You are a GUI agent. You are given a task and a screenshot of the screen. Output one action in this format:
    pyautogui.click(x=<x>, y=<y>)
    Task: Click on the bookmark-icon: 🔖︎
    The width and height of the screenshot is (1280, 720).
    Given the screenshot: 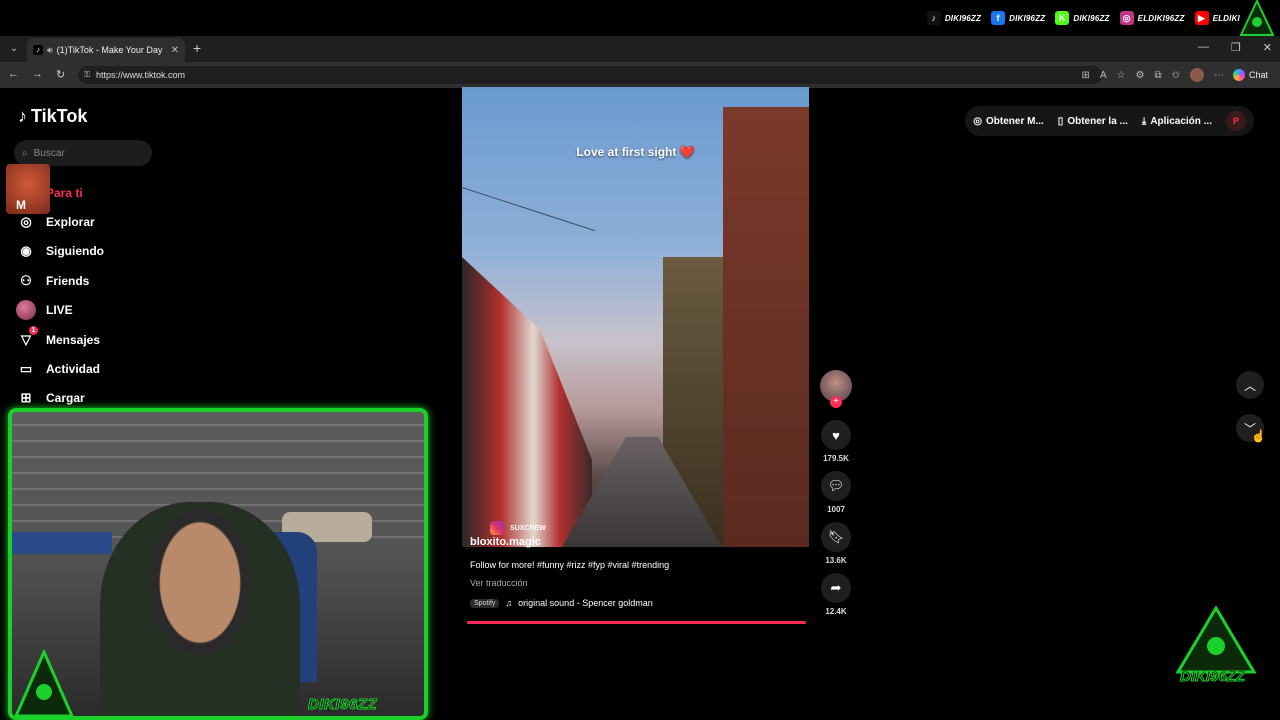 What is the action you would take?
    pyautogui.click(x=836, y=537)
    